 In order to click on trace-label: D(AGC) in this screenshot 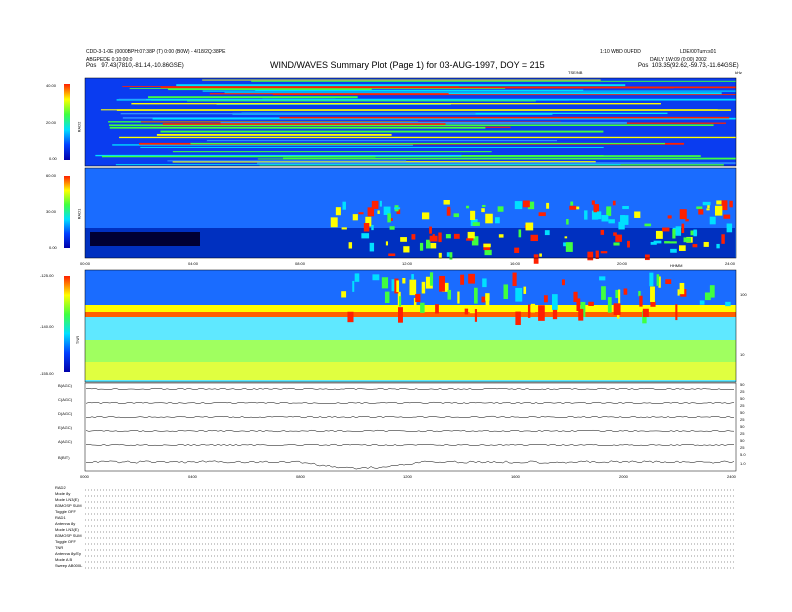, I will do `click(65, 413)`.